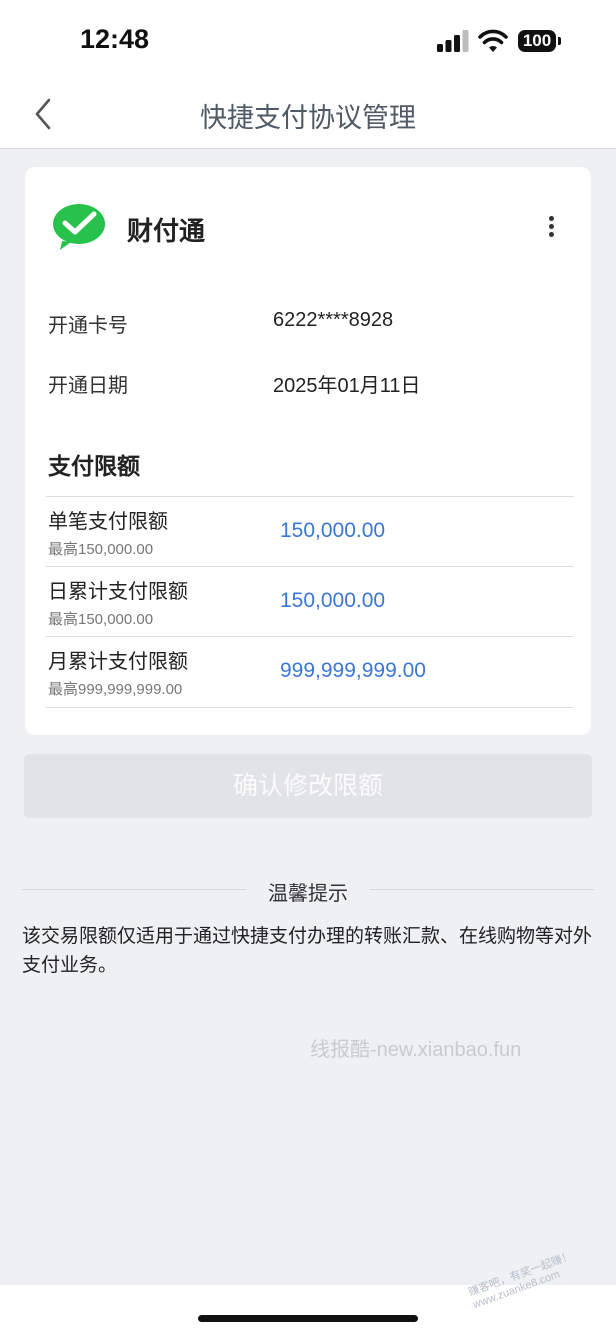 The image size is (616, 1334). Describe the element at coordinates (118, 591) in the screenshot. I see `limit-name: 日累计支付限额` at that location.